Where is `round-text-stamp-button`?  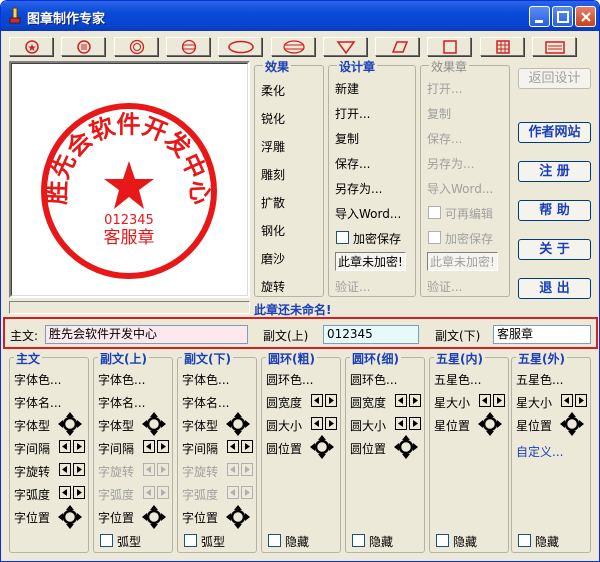
round-text-stamp-button is located at coordinates (83, 46).